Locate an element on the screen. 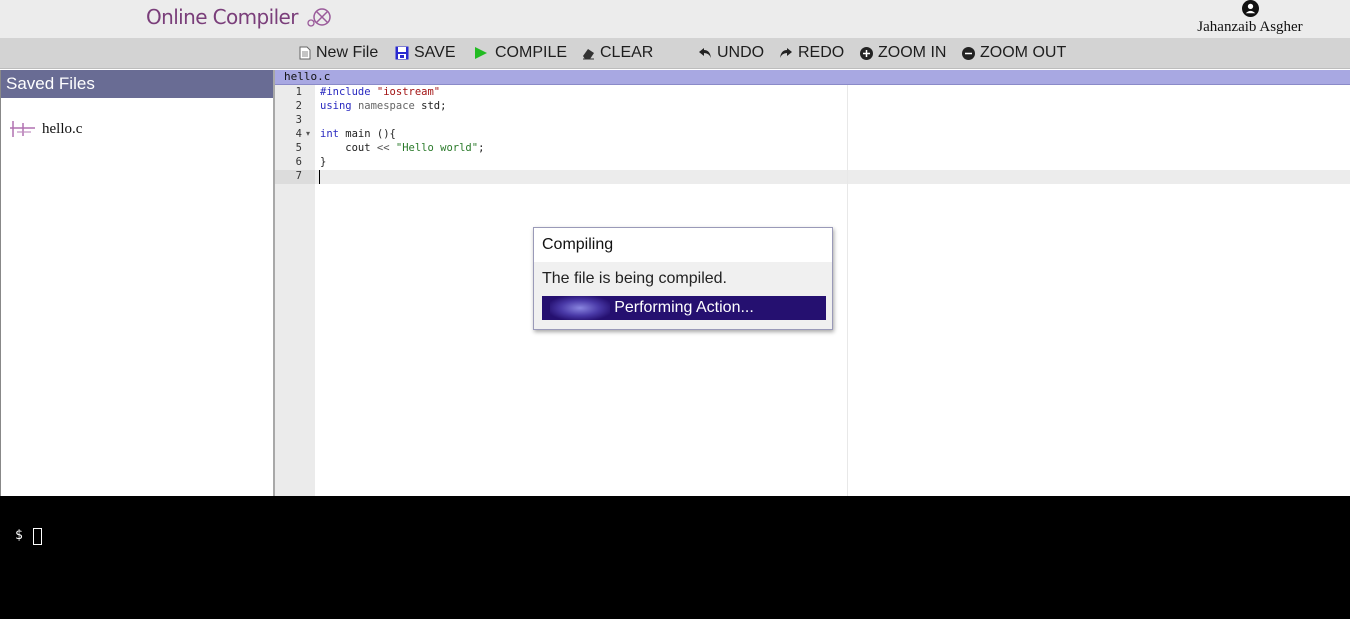 The width and height of the screenshot is (1350, 619). line-number: 4 is located at coordinates (298, 134).